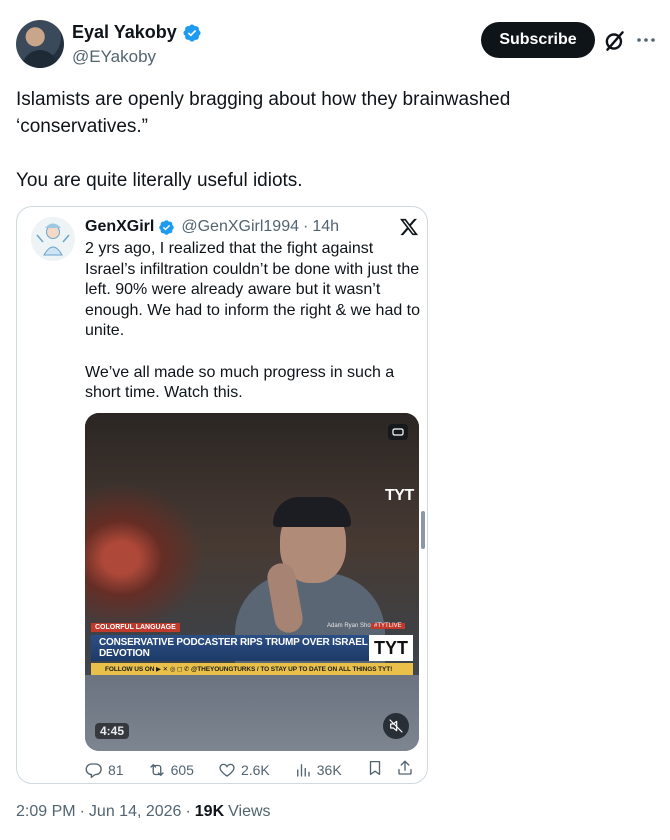 Image resolution: width=670 pixels, height=840 pixels. What do you see at coordinates (124, 32) in the screenshot?
I see `author-name: Eyal Yakoby` at bounding box center [124, 32].